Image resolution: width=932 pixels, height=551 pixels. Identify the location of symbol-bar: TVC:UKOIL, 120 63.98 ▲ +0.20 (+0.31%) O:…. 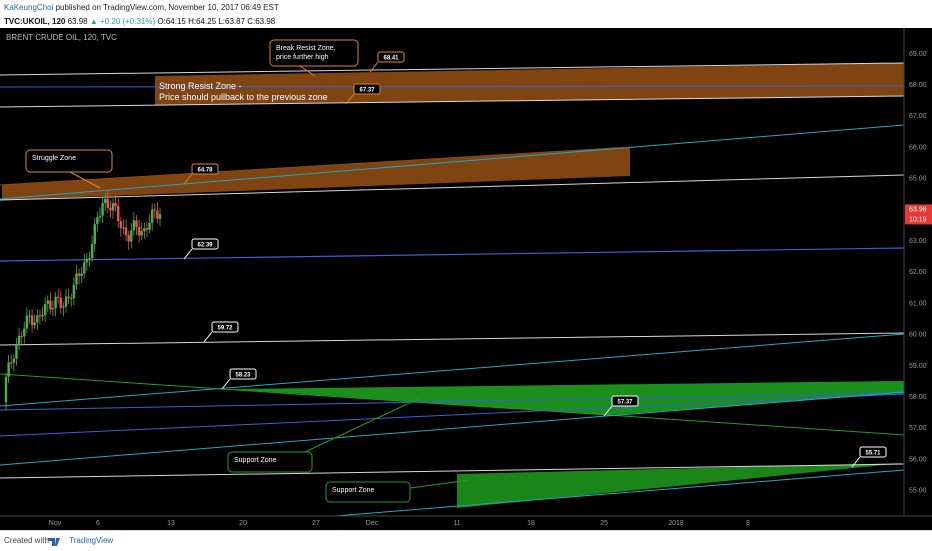
(466, 22).